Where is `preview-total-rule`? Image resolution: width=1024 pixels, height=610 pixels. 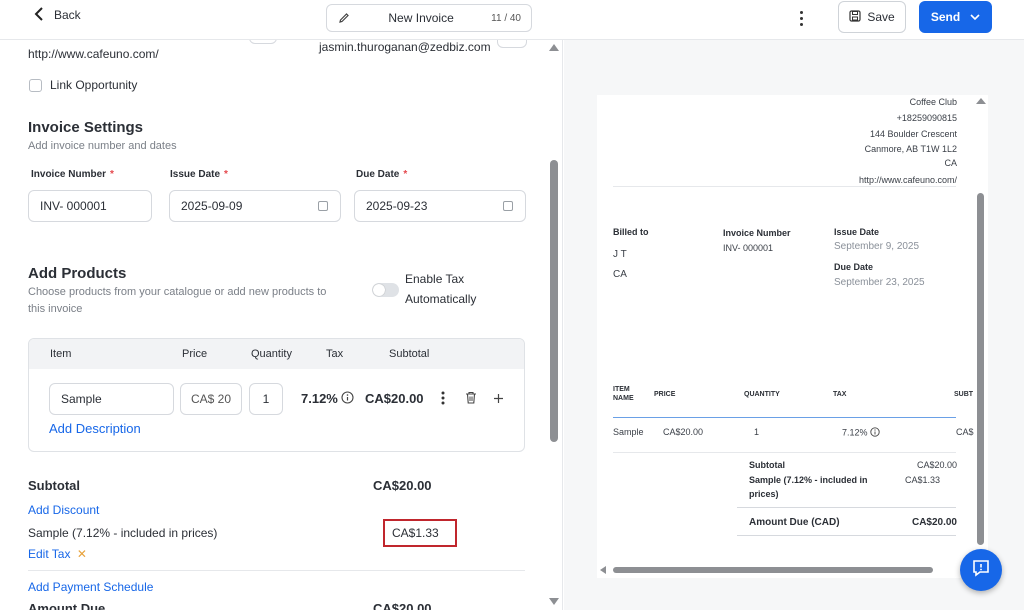
preview-total-rule is located at coordinates (846, 507).